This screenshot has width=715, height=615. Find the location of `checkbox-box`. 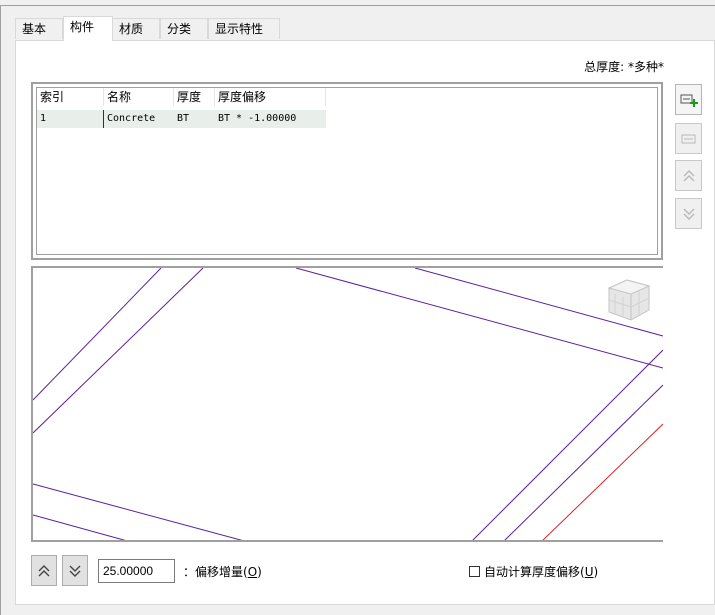

checkbox-box is located at coordinates (474, 571).